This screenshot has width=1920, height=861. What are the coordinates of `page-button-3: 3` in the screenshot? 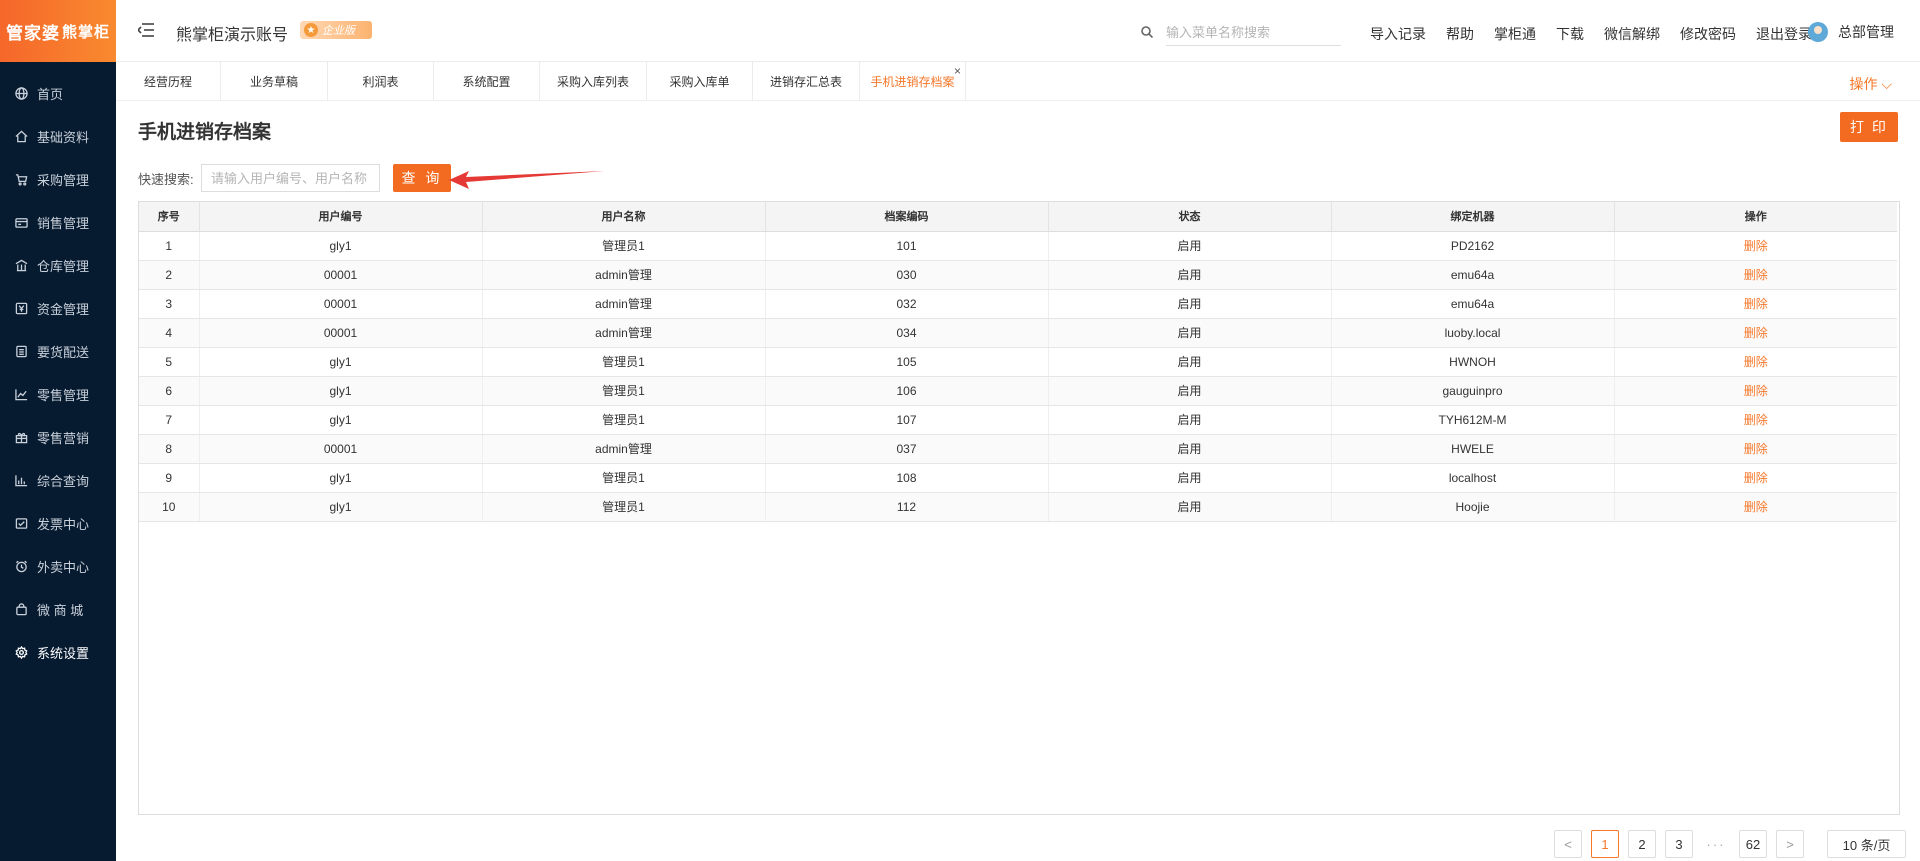 It's located at (1679, 844).